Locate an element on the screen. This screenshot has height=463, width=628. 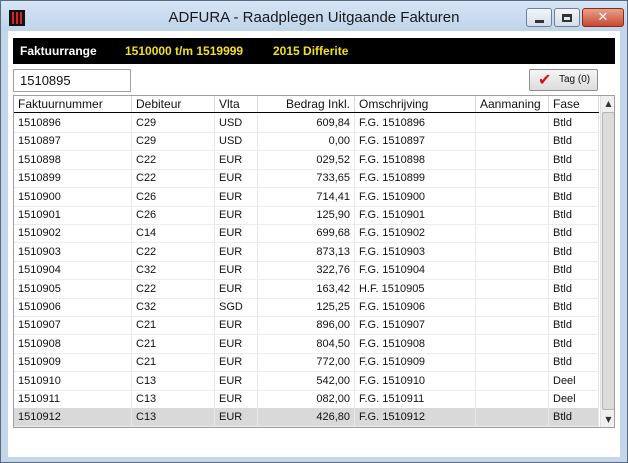
table-row: 1510906 C32 SGD 125,25 F.G. 1510906 Btld is located at coordinates (306, 307).